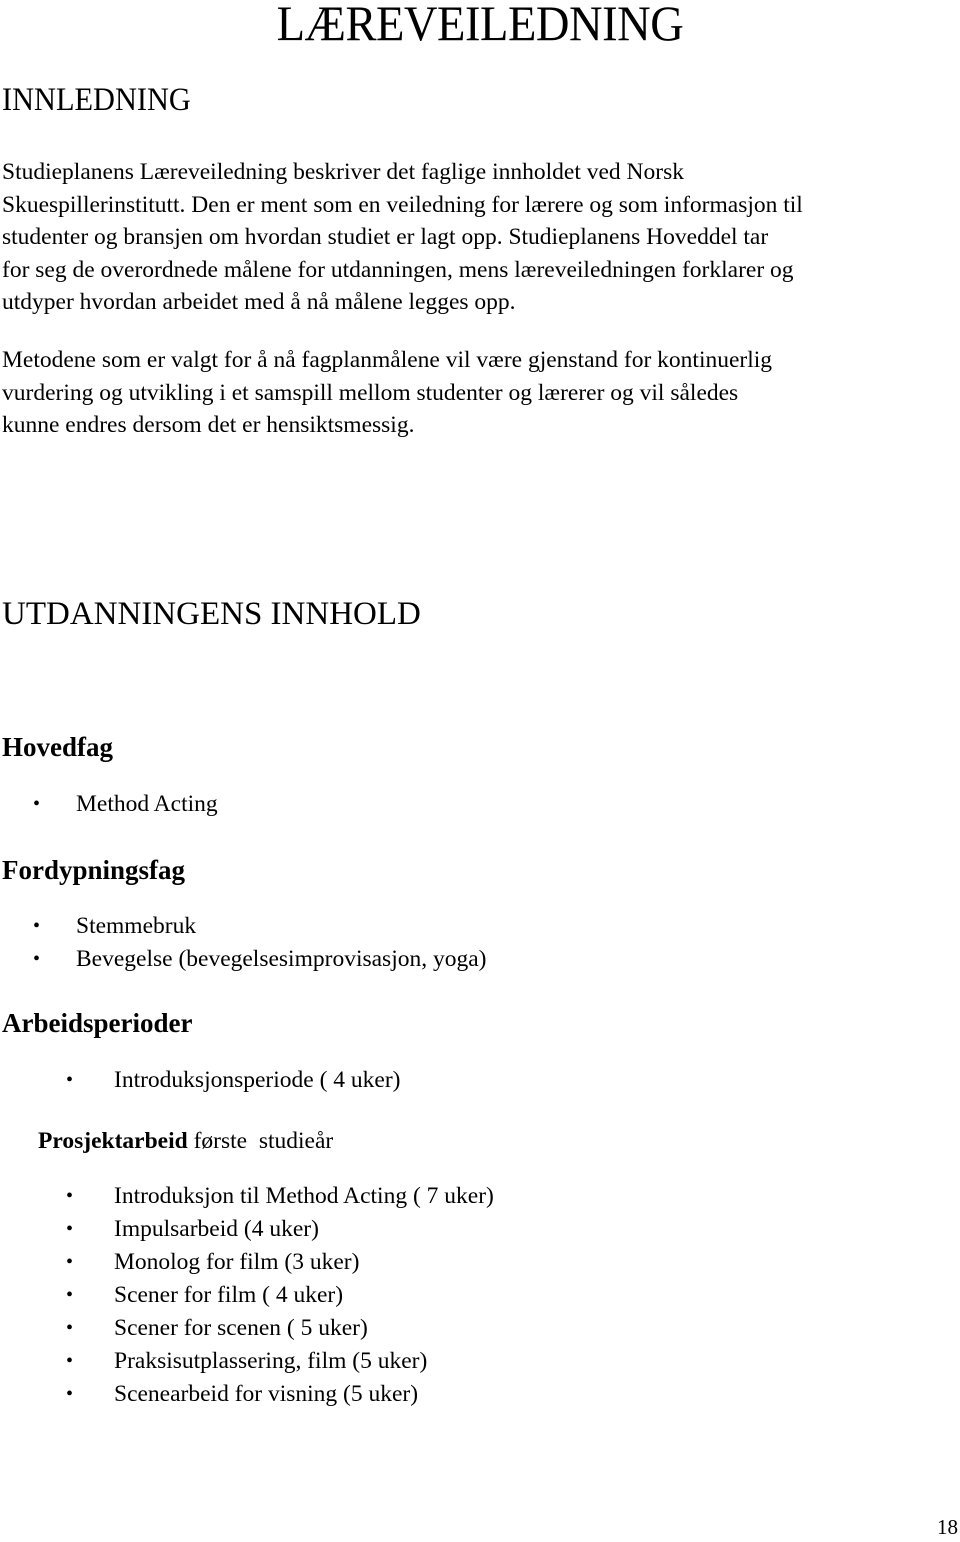  What do you see at coordinates (947, 1527) in the screenshot?
I see `page-number: 18` at bounding box center [947, 1527].